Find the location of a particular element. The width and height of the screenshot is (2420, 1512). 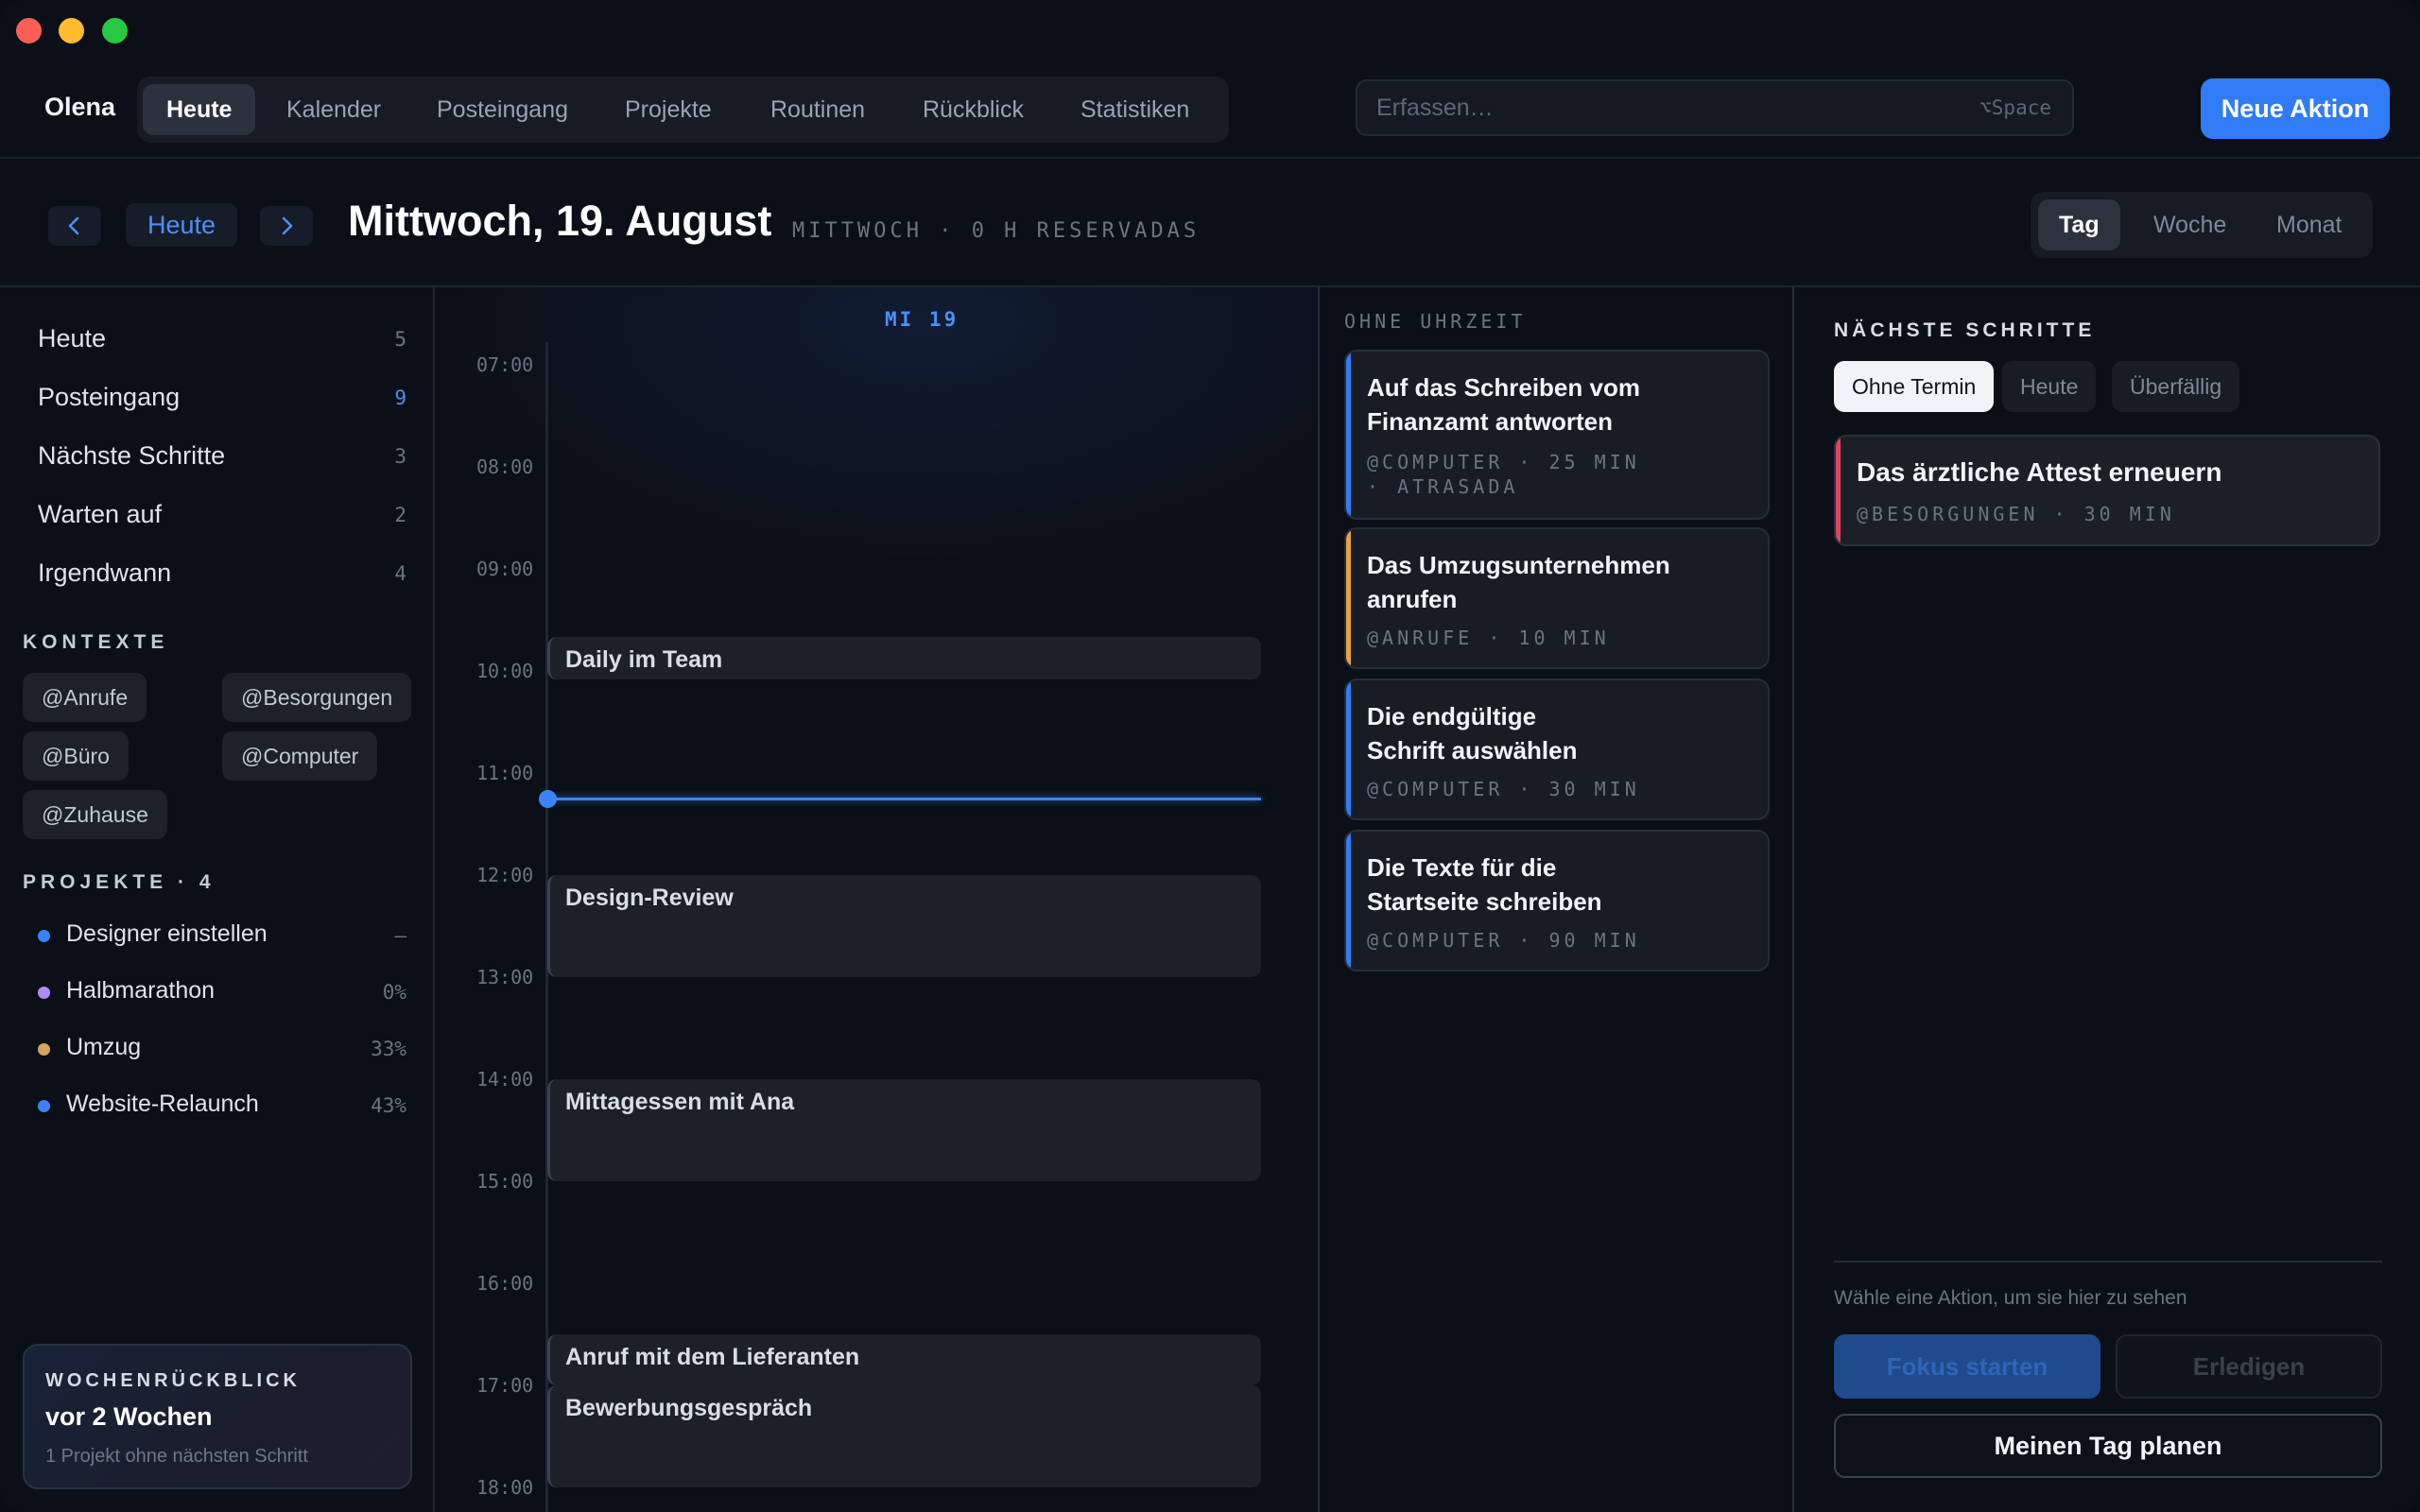

day-column-header: MI 19 is located at coordinates (922, 319).